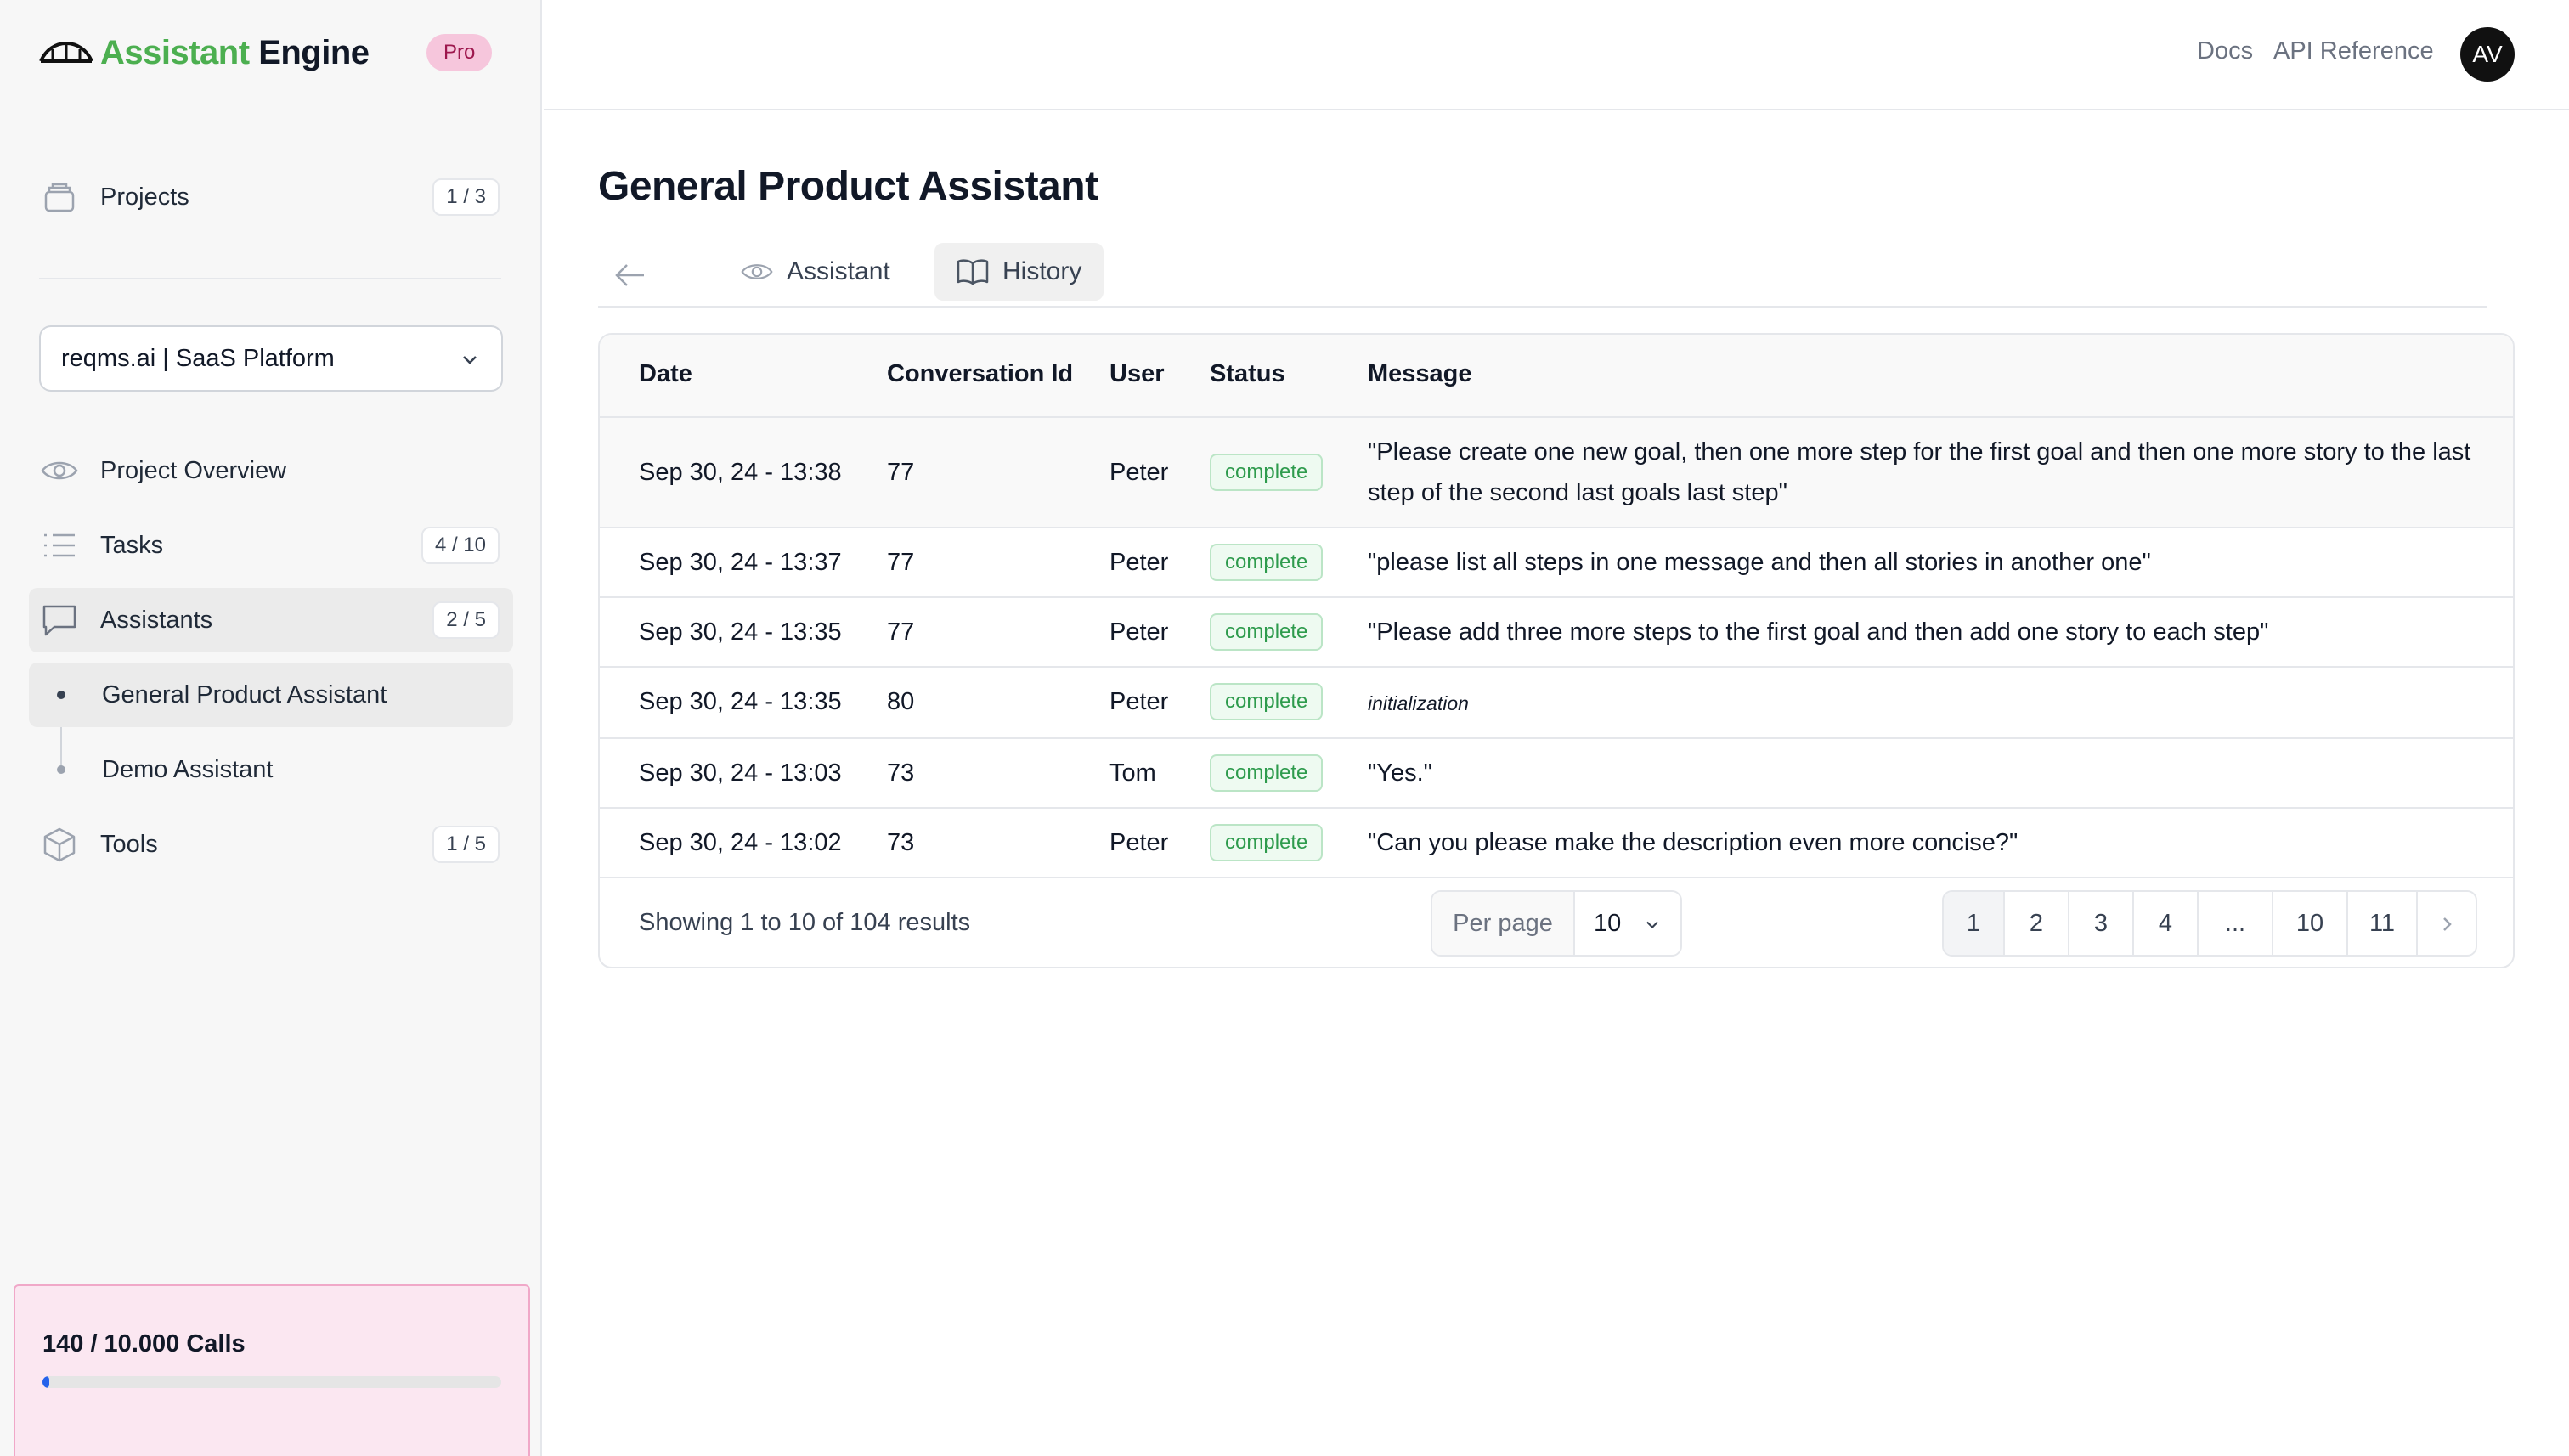 The width and height of the screenshot is (2569, 1456). I want to click on count-badge: 1 / 3, so click(466, 197).